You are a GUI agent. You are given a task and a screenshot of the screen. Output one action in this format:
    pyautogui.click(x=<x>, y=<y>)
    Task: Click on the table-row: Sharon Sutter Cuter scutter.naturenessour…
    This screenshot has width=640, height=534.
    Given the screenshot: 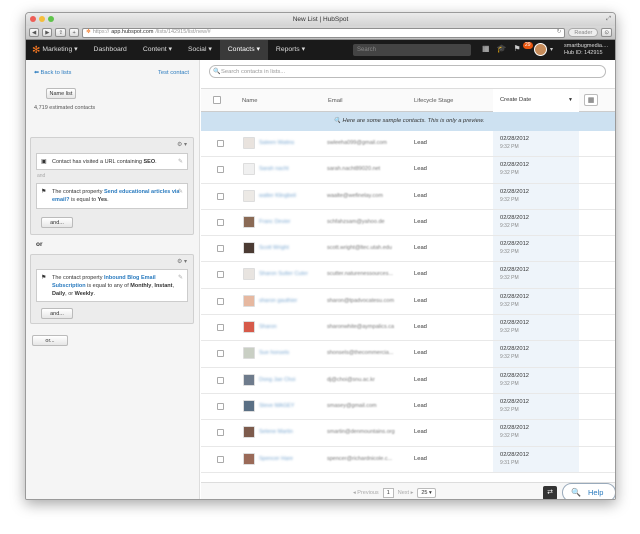 What is the action you would take?
    pyautogui.click(x=408, y=275)
    